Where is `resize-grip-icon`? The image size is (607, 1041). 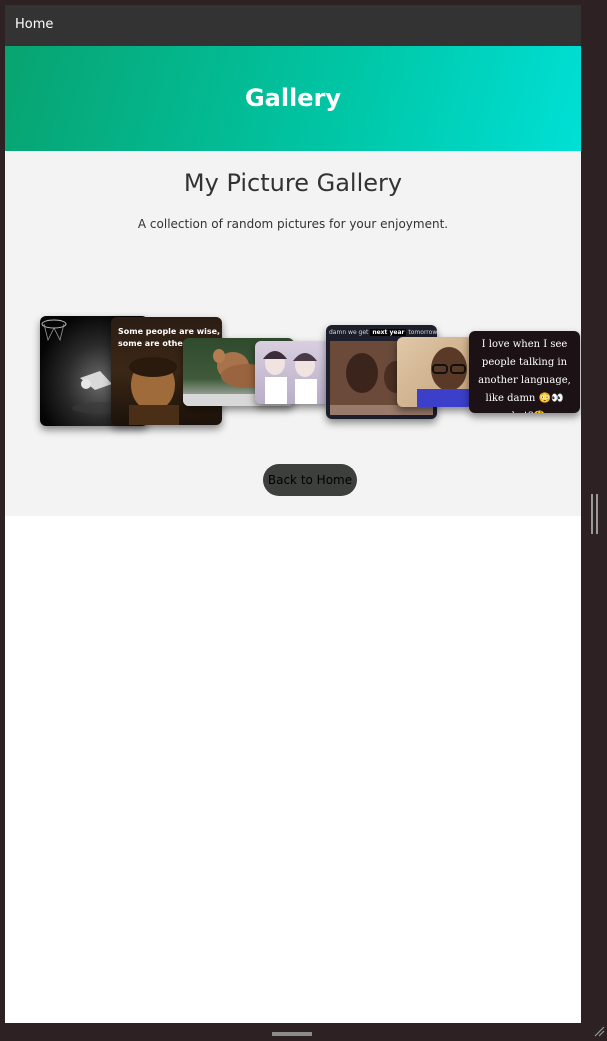 resize-grip-icon is located at coordinates (599, 1029).